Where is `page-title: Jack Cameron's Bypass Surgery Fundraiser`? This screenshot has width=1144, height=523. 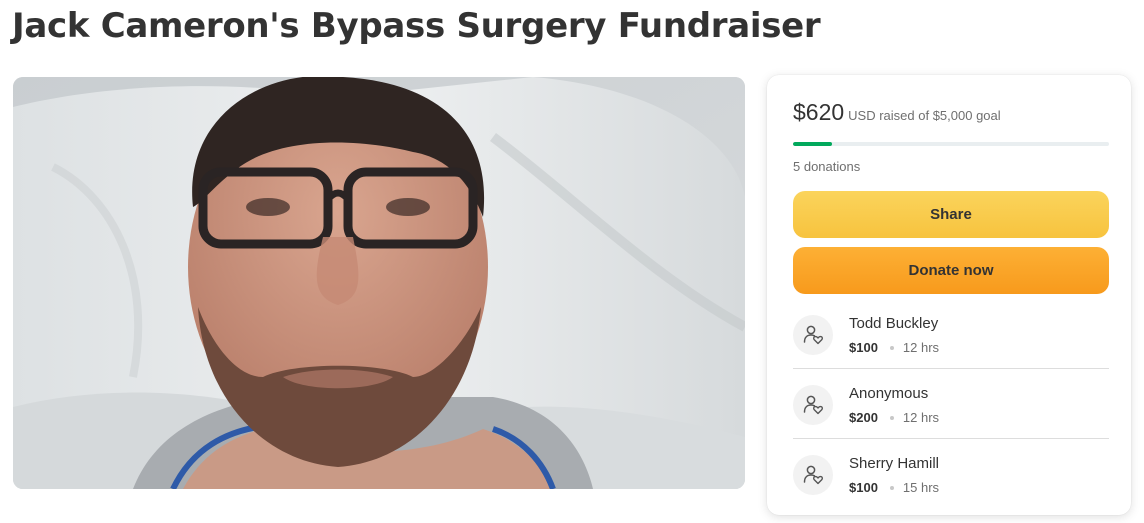 page-title: Jack Cameron's Bypass Surgery Fundraiser is located at coordinates (416, 26).